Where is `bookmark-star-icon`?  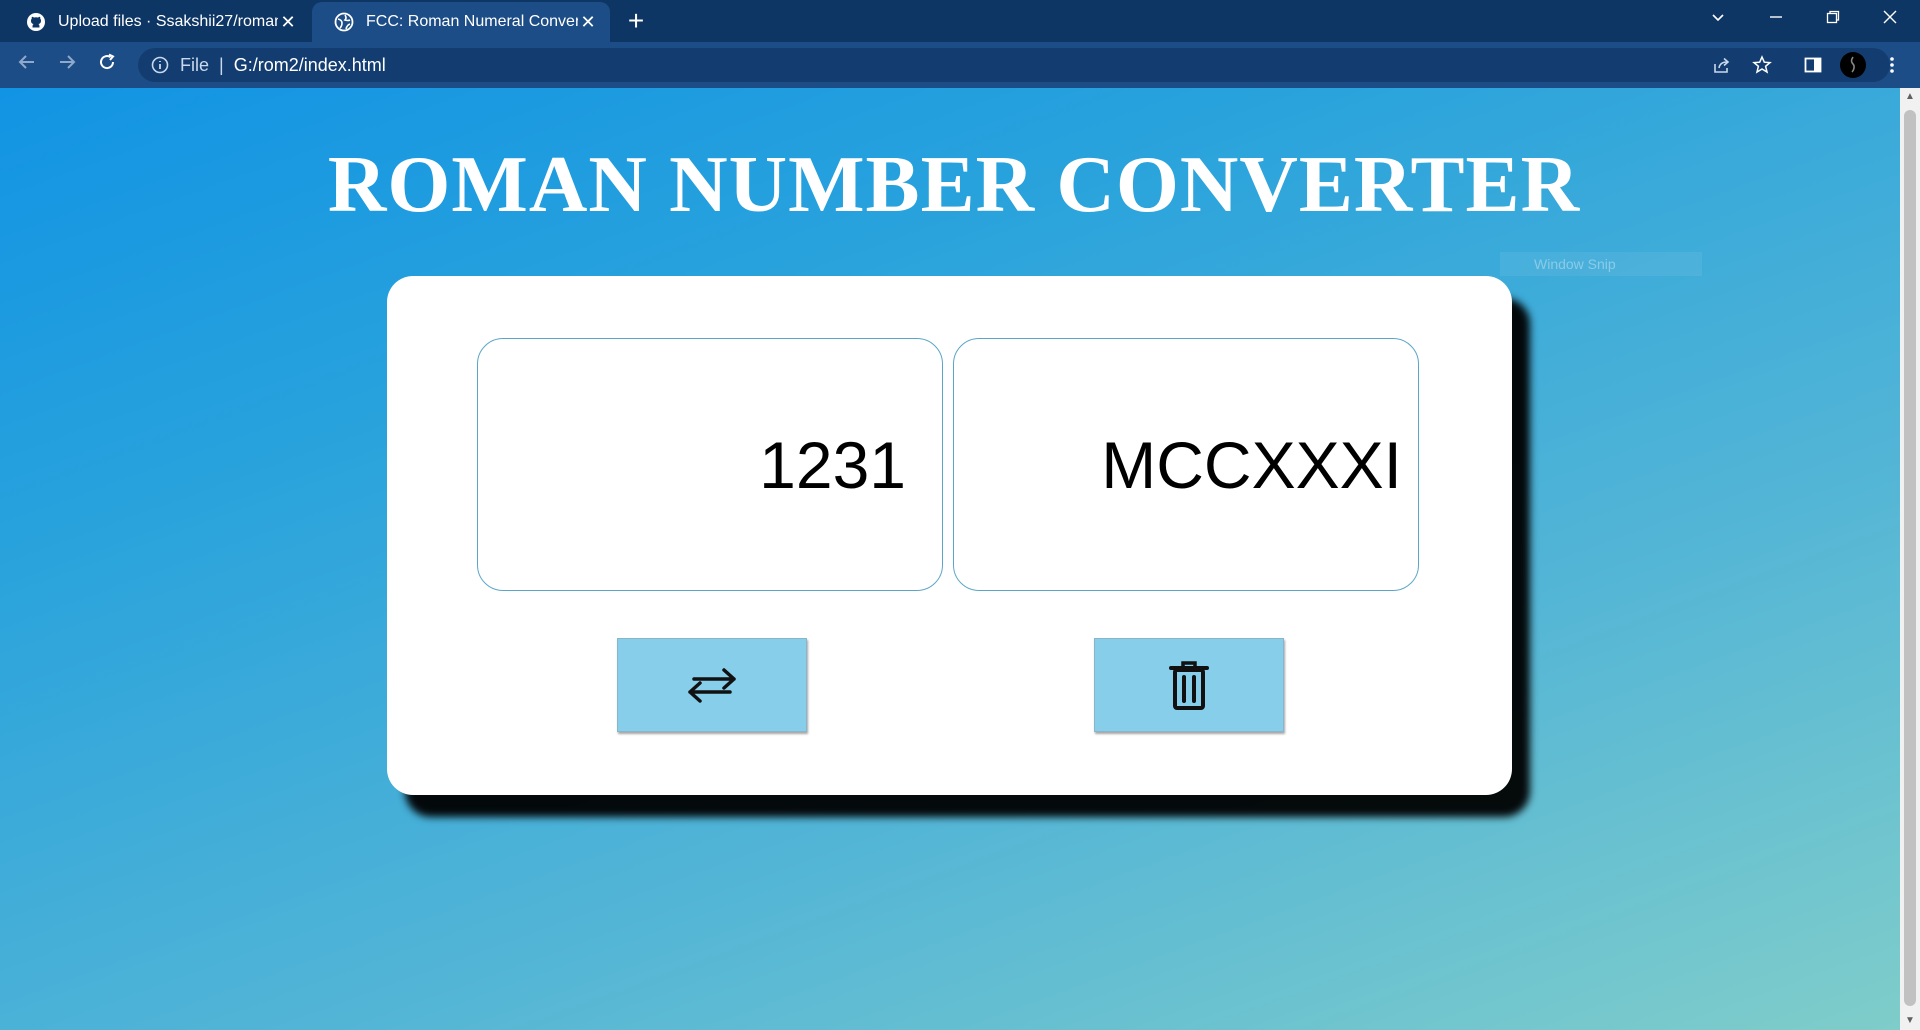 bookmark-star-icon is located at coordinates (1762, 65).